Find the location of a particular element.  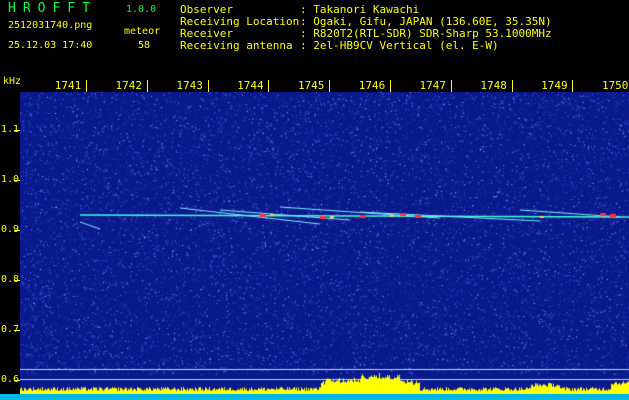

app-name: HROFFT is located at coordinates (52, 8).